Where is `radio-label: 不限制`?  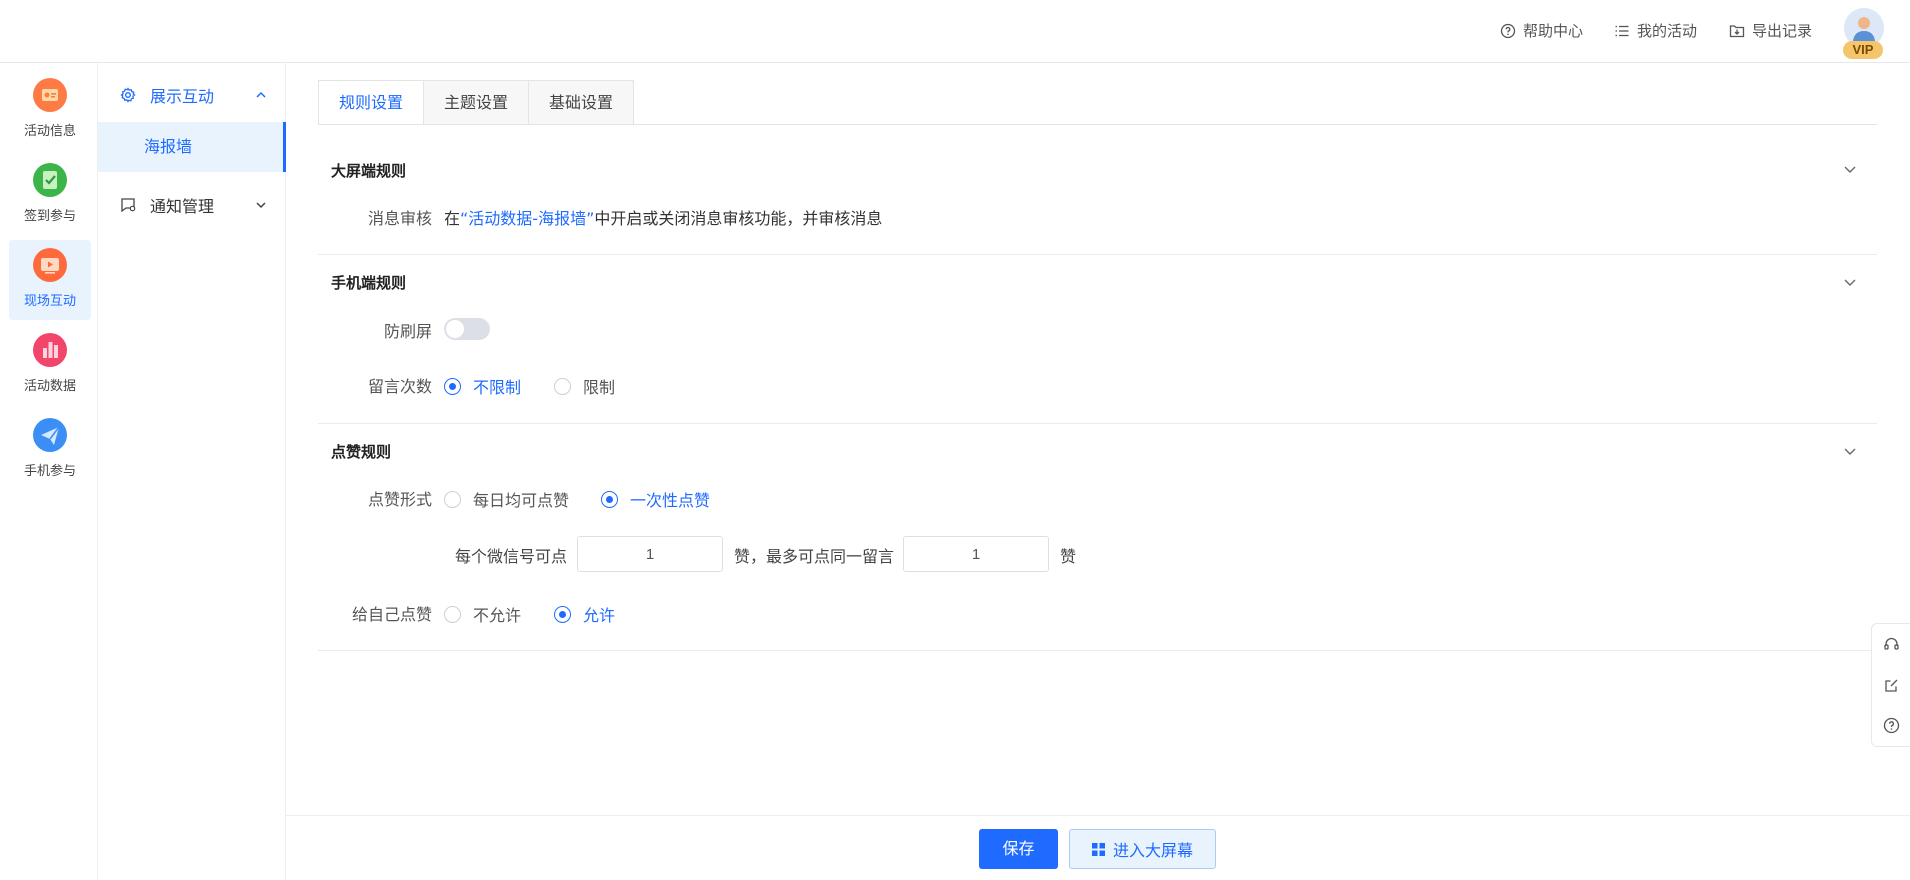 radio-label: 不限制 is located at coordinates (497, 387).